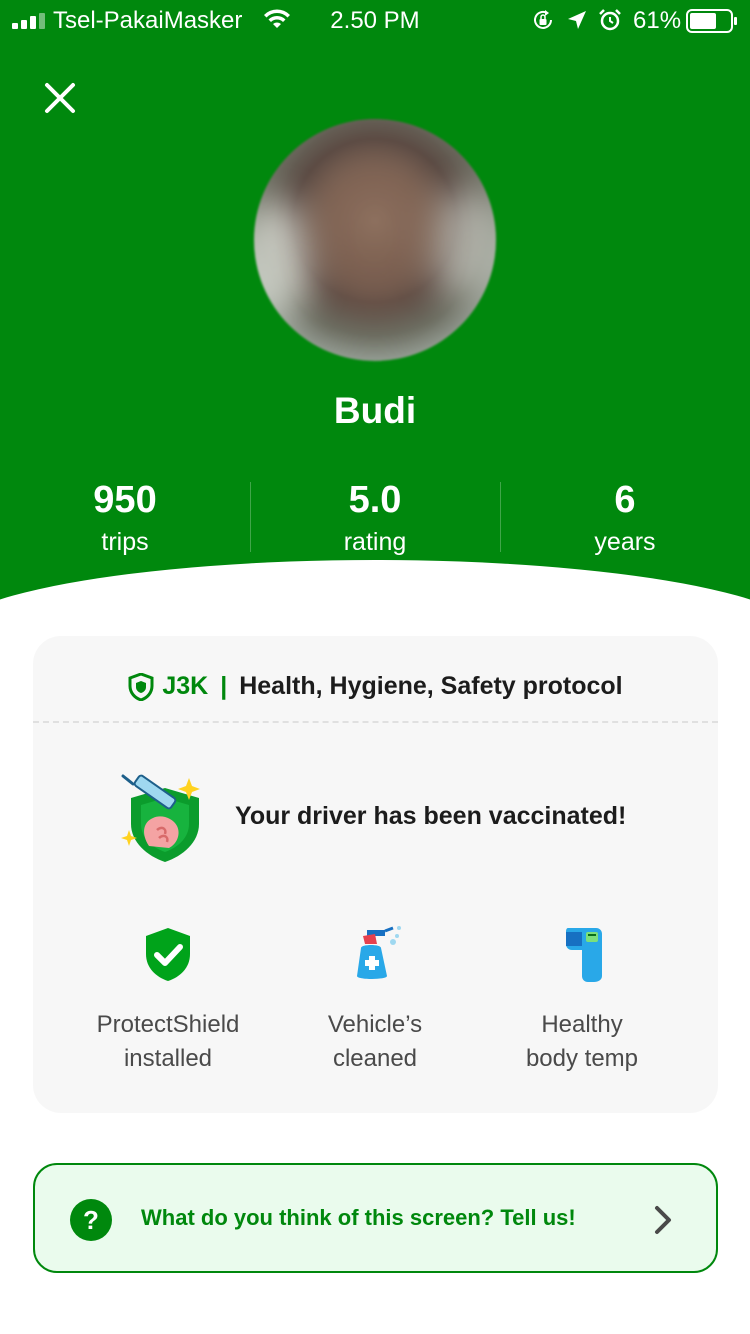 This screenshot has height=1334, width=750. Describe the element at coordinates (431, 816) in the screenshot. I see `vaccination-text: Your driver has been vaccinated!` at that location.